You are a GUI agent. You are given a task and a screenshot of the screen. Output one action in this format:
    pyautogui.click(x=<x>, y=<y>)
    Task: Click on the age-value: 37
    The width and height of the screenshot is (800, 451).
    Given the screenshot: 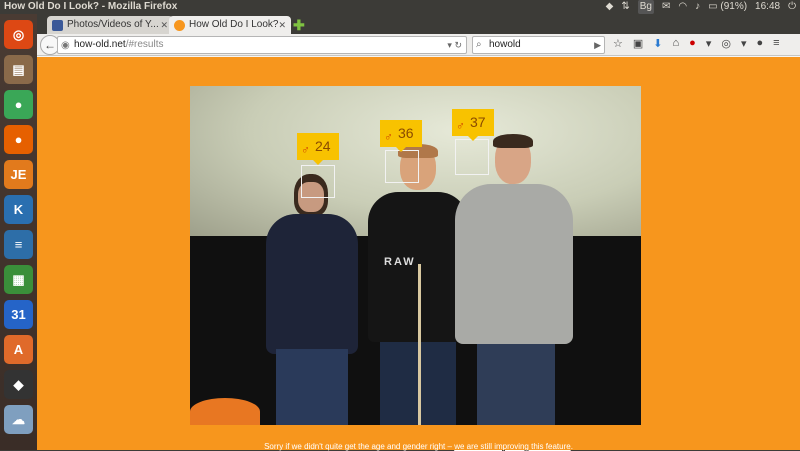 What is the action you would take?
    pyautogui.click(x=478, y=122)
    